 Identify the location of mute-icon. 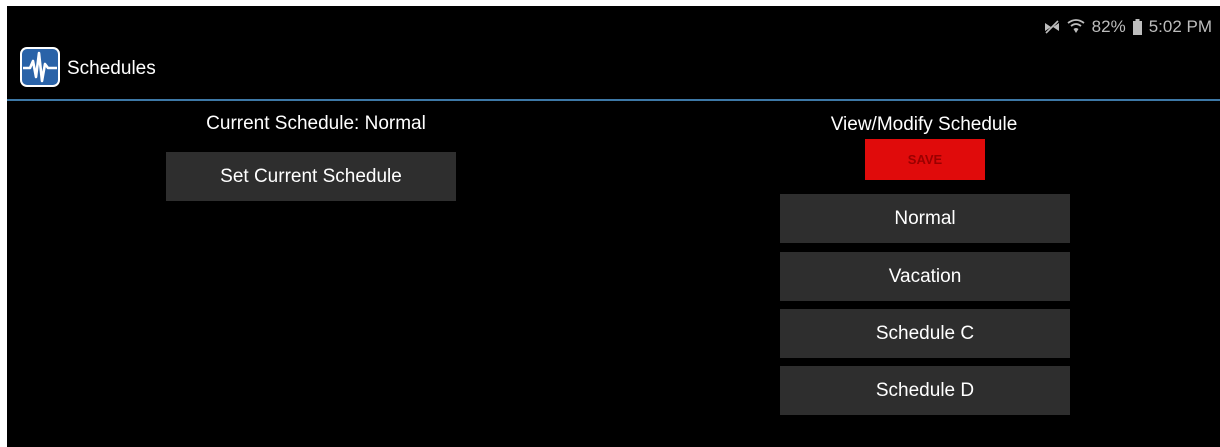
(1052, 27).